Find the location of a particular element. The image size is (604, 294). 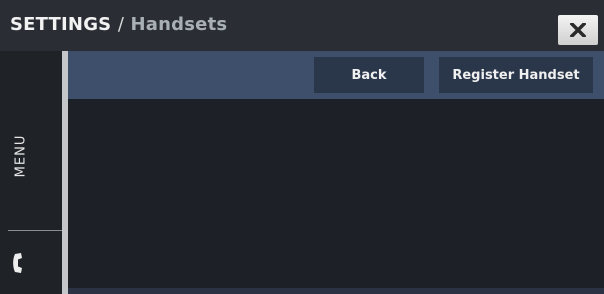

back-button: Back is located at coordinates (369, 75).